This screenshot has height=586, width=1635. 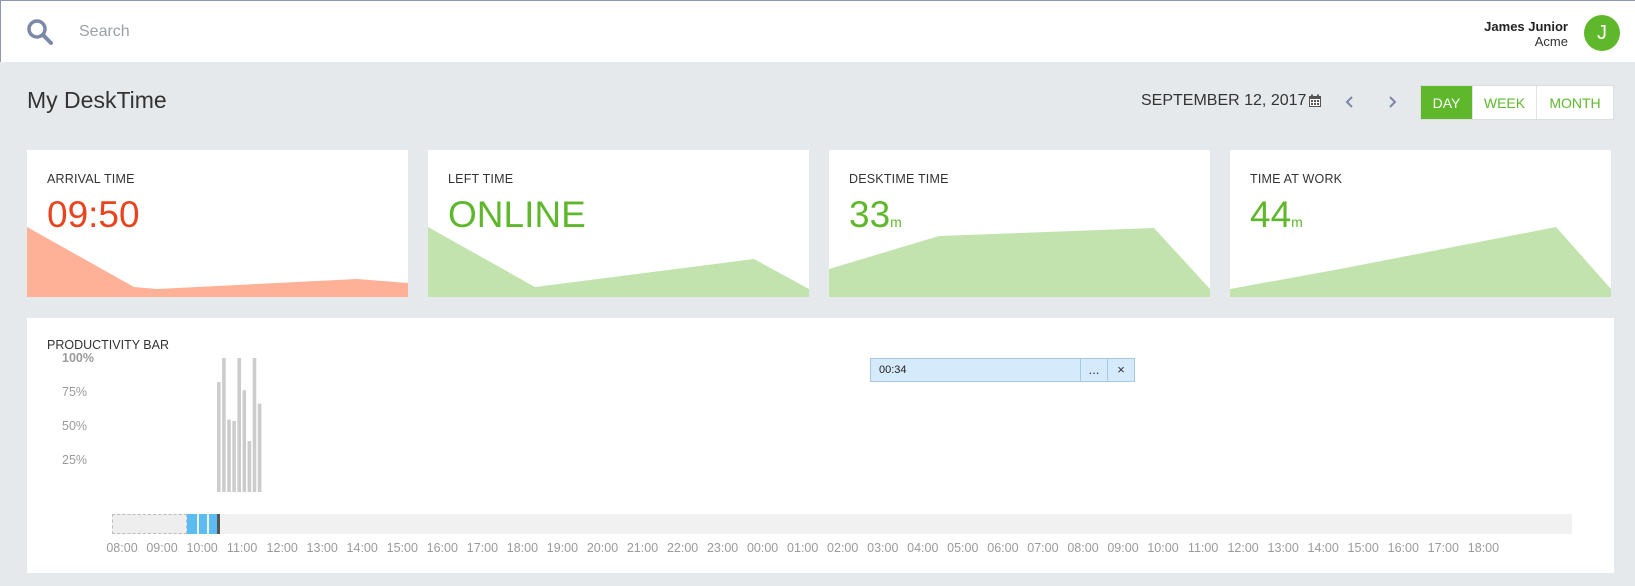 What do you see at coordinates (899, 179) in the screenshot?
I see `card-label: DESKTIME TIME` at bounding box center [899, 179].